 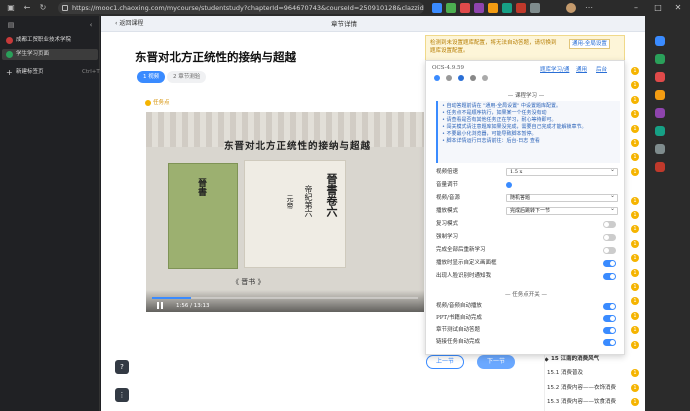 What do you see at coordinates (193, 306) in the screenshot?
I see `video-time: 1:56 / 13:13` at bounding box center [193, 306].